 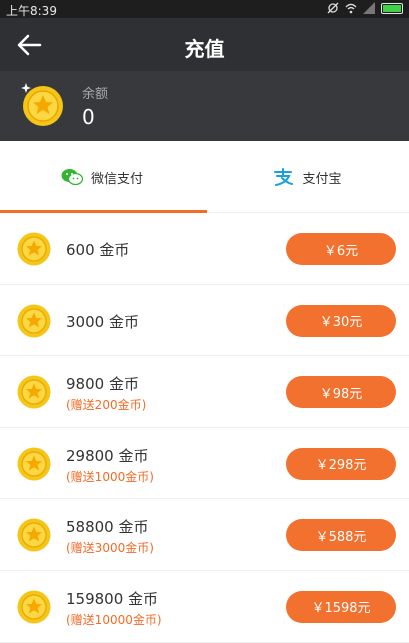 What do you see at coordinates (204, 320) in the screenshot?
I see `package-row: 3000 金币 ￥30元` at bounding box center [204, 320].